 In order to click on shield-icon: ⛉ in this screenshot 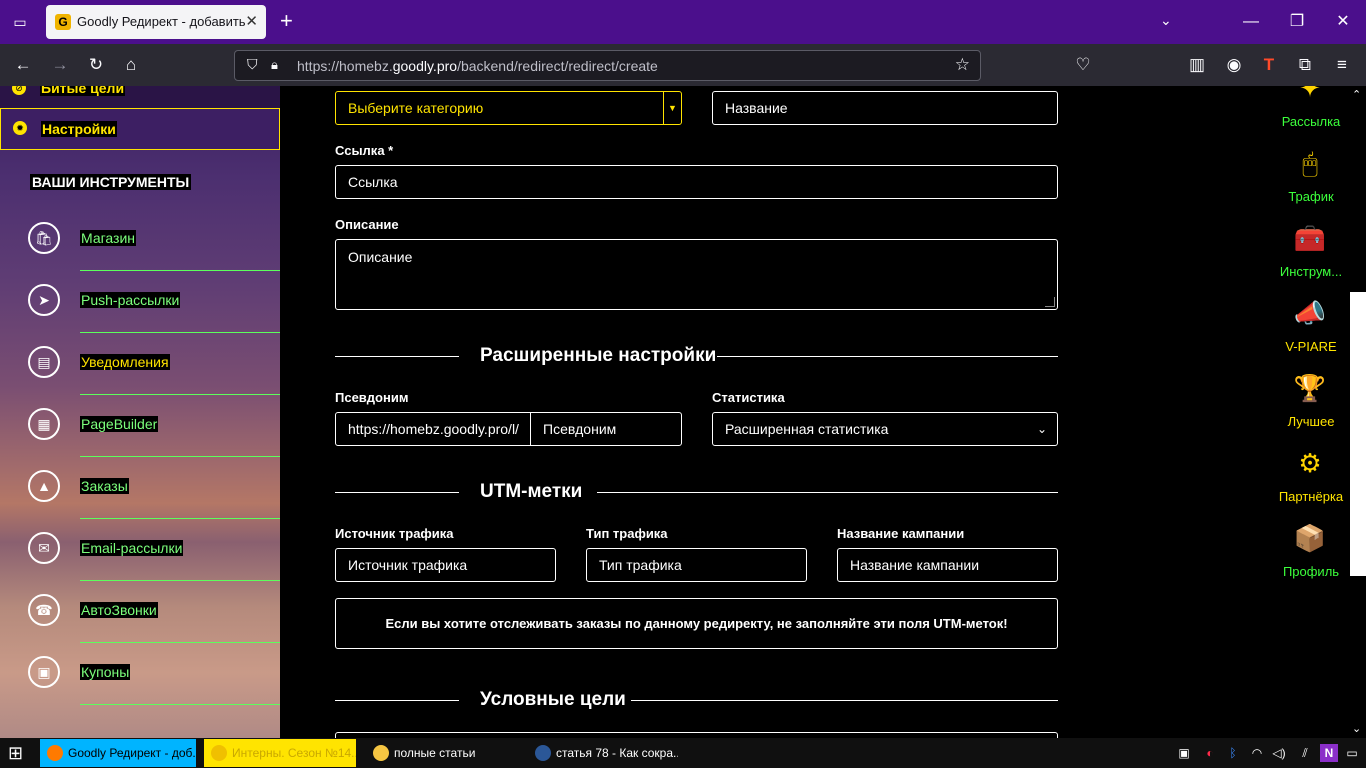, I will do `click(252, 64)`.